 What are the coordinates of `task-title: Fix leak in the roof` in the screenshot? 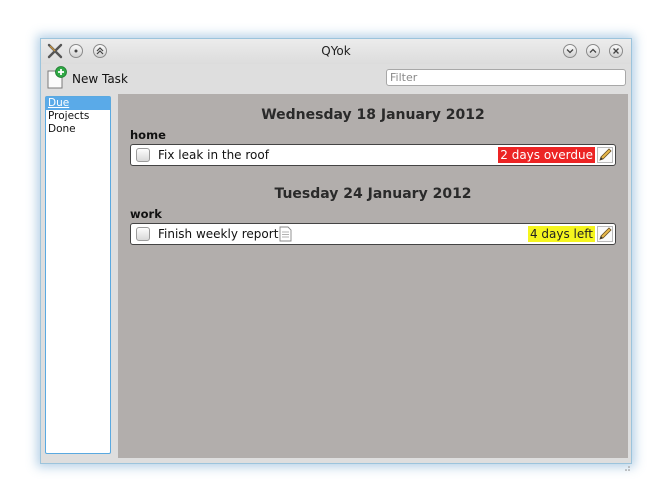 It's located at (213, 155).